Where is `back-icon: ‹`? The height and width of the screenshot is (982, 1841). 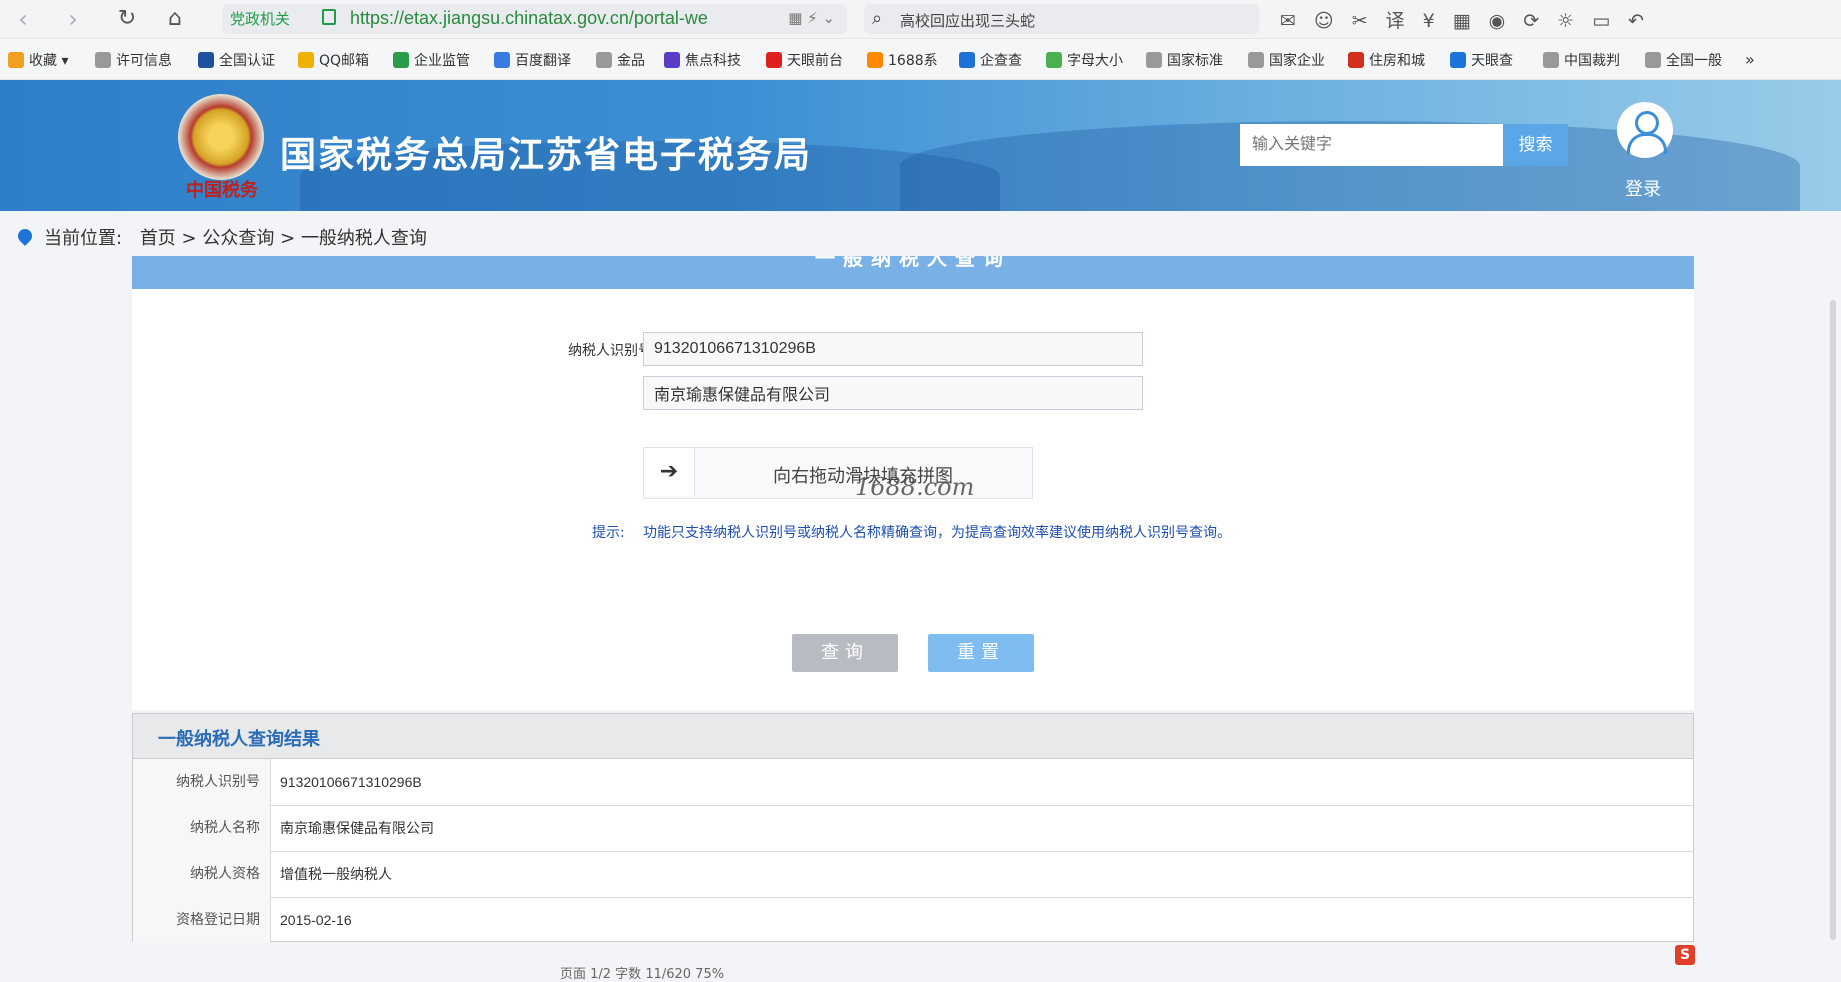
back-icon: ‹ is located at coordinates (23, 19).